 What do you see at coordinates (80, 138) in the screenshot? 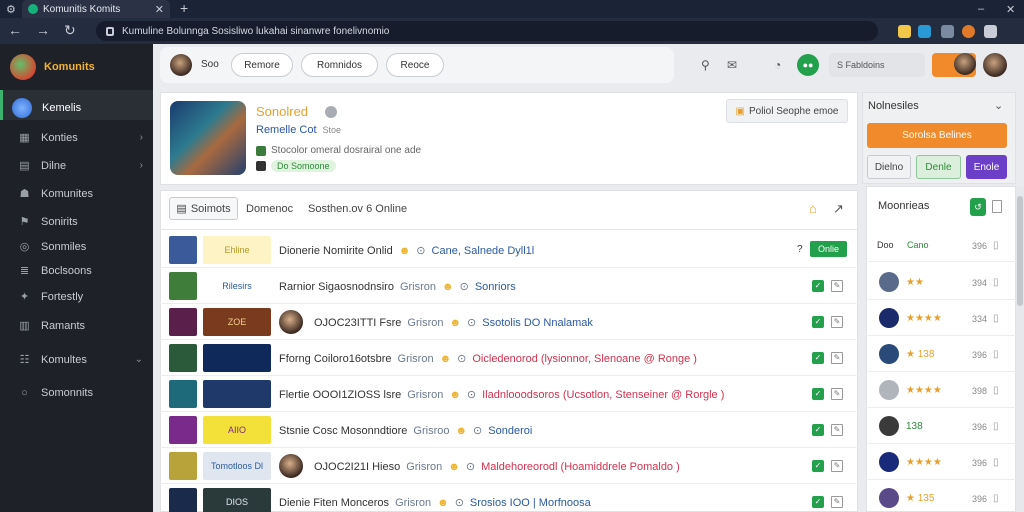
I see `sidebar-item-1: ▦ Konties ›` at bounding box center [80, 138].